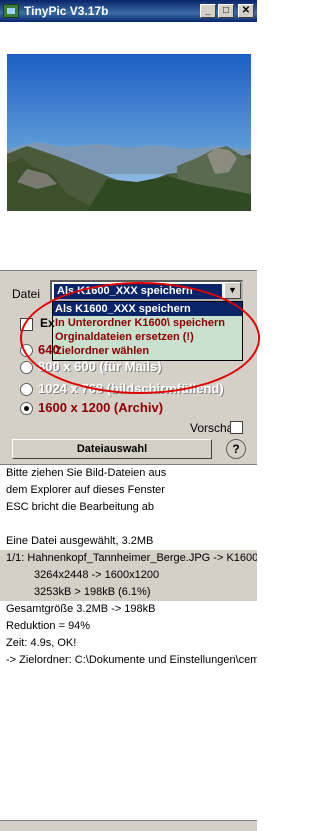 The image size is (320, 831). Describe the element at coordinates (85, 490) in the screenshot. I see `log-line: dem Explorer auf dieses Fenster` at that location.